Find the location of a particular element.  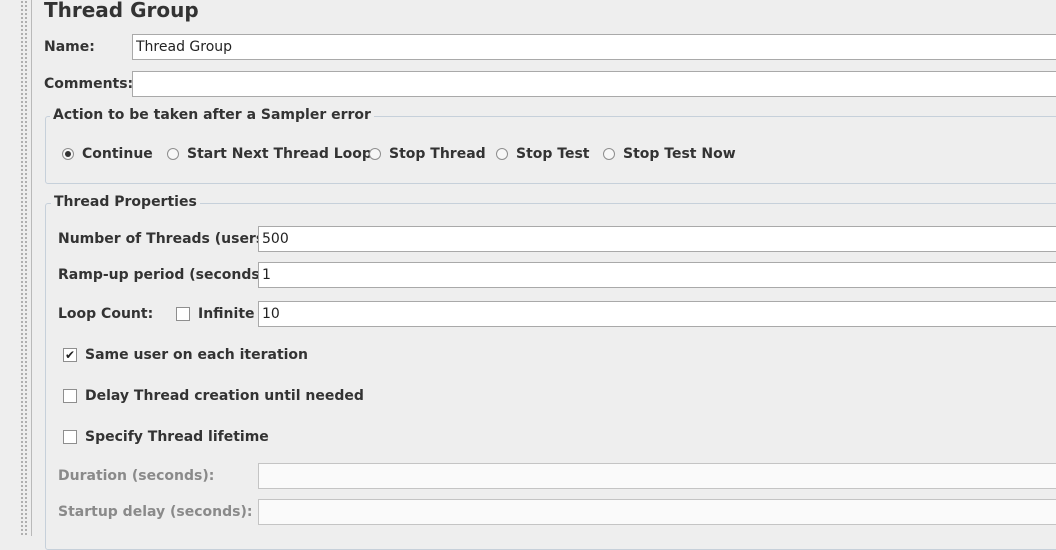

panel-border is located at coordinates (31, 268).